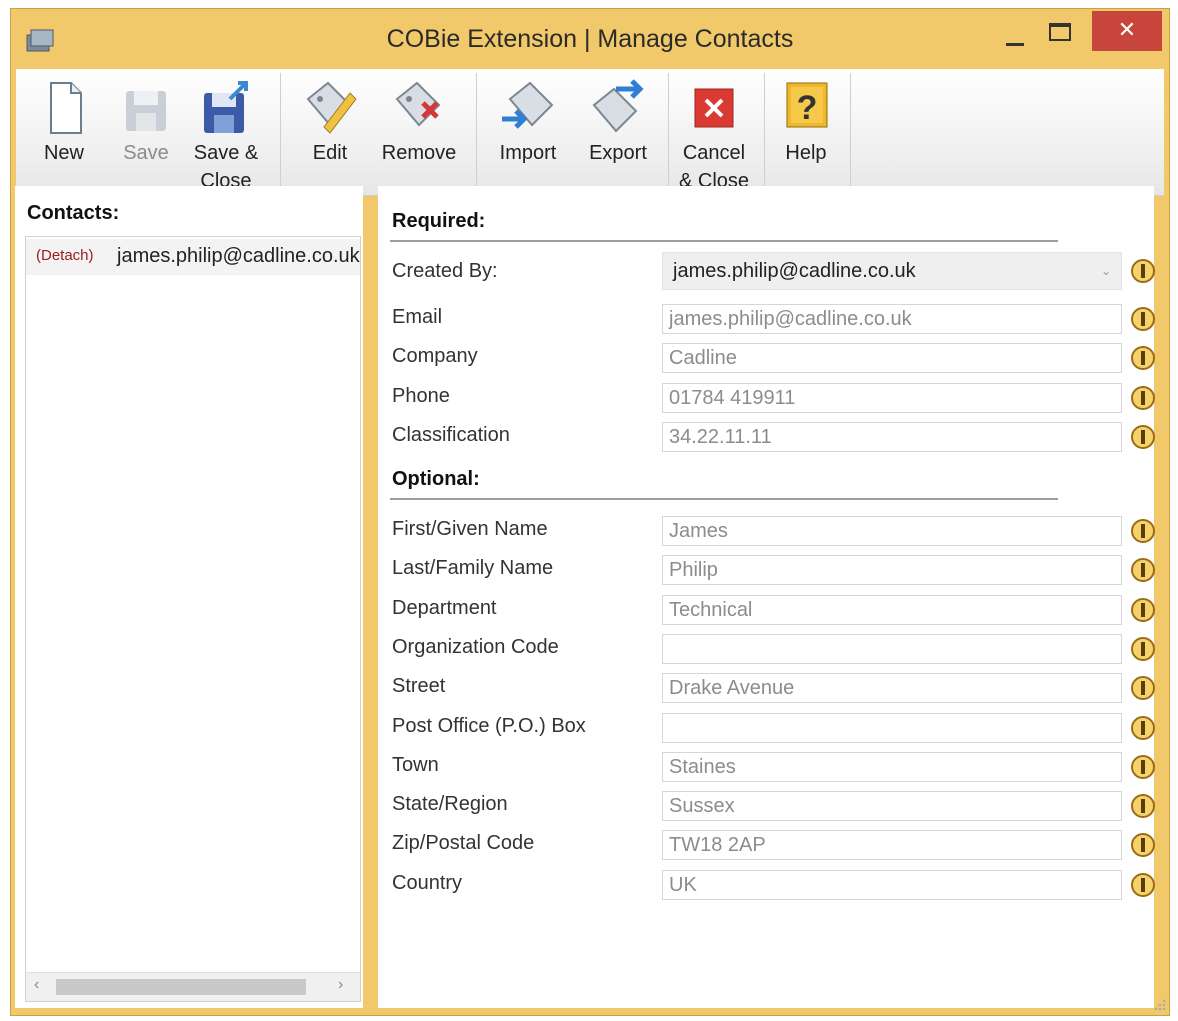  I want to click on scrollbar-thumb, so click(181, 987).